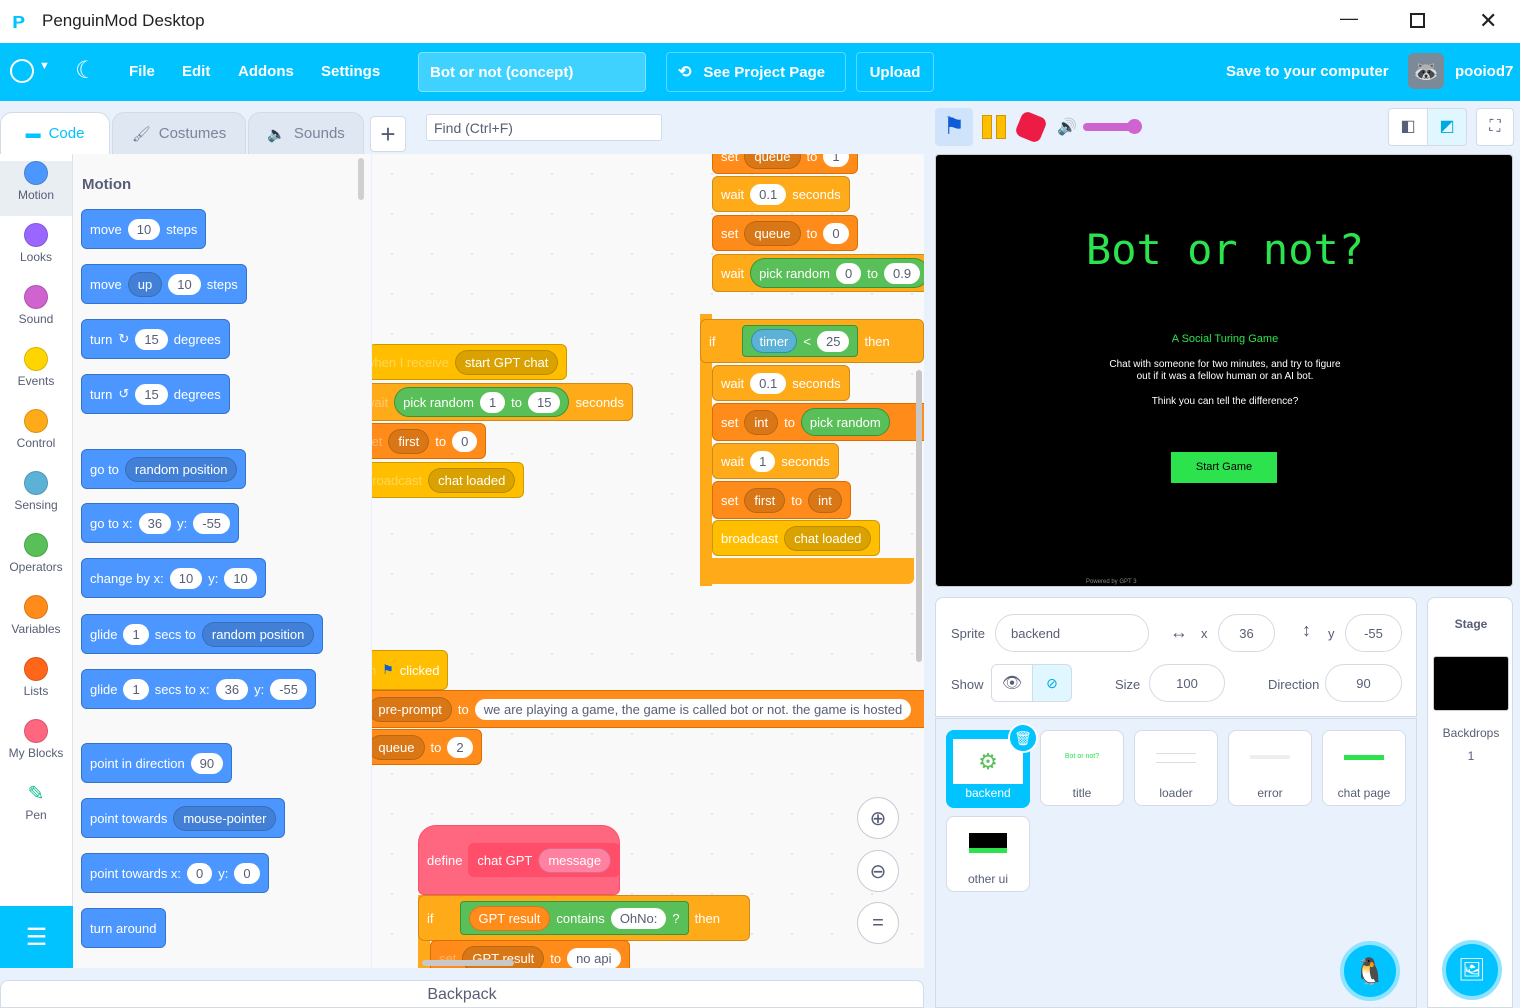 The width and height of the screenshot is (1520, 1008). I want to click on category-my-blocks: My Blocks, so click(36, 746).